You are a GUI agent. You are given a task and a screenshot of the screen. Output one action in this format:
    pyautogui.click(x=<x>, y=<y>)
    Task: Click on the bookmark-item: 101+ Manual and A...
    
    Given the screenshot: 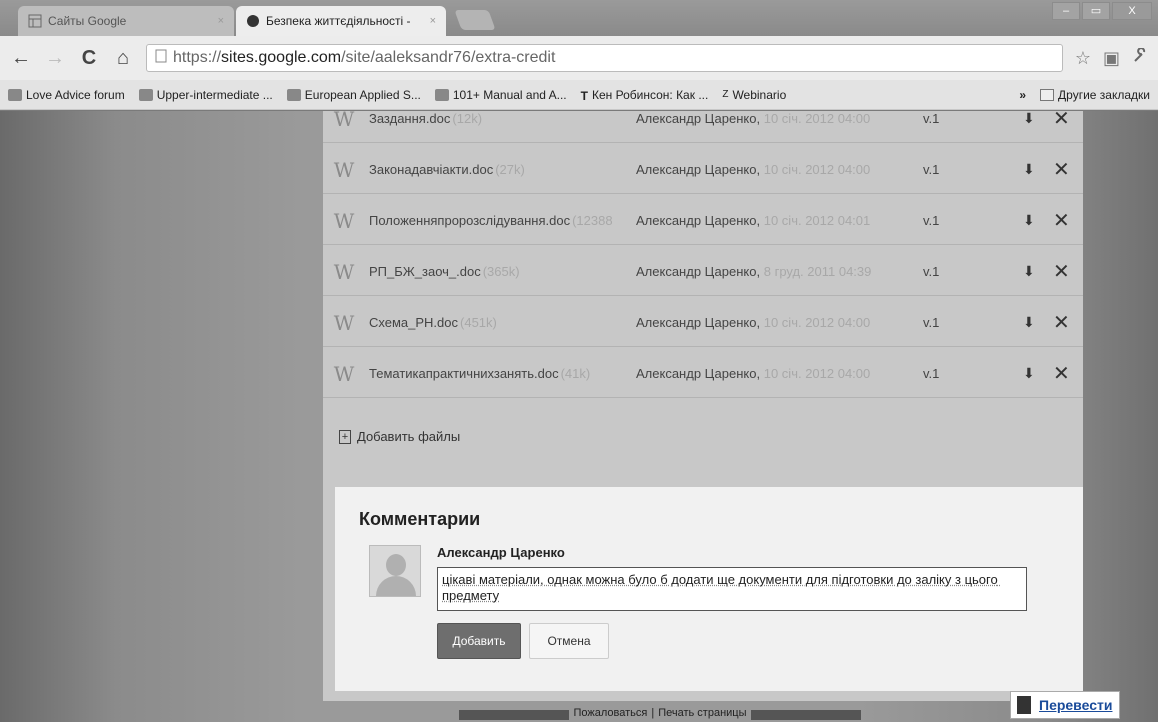 What is the action you would take?
    pyautogui.click(x=500, y=94)
    